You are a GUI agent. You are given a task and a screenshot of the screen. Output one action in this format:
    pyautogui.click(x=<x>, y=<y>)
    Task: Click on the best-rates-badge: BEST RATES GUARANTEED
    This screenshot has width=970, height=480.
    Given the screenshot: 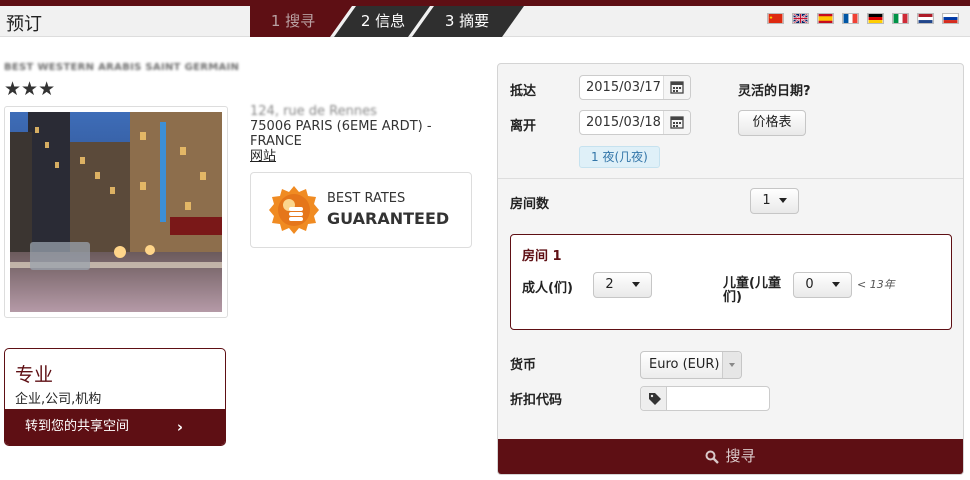 What is the action you would take?
    pyautogui.click(x=361, y=210)
    